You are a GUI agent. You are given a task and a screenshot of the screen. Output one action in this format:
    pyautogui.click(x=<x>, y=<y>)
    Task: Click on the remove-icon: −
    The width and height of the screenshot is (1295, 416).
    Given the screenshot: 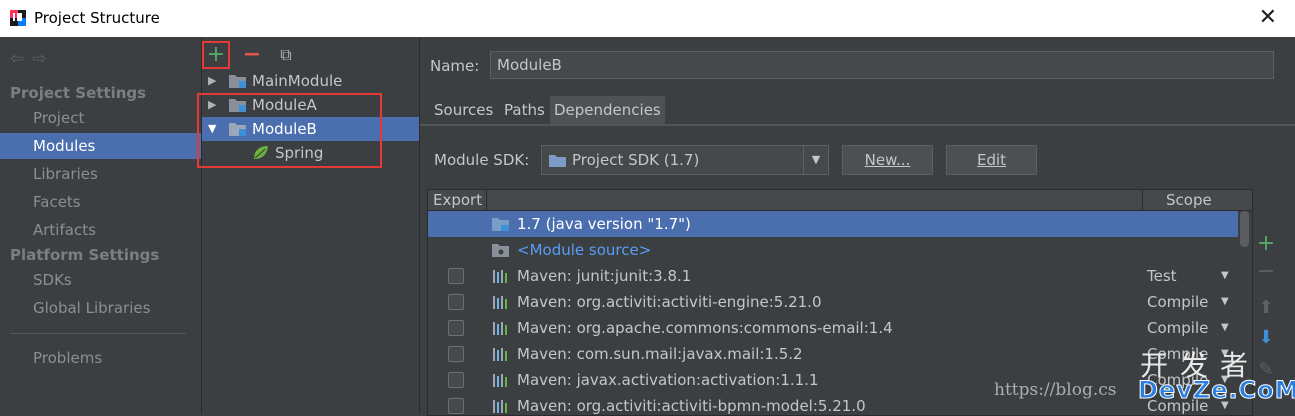 What is the action you would take?
    pyautogui.click(x=252, y=55)
    